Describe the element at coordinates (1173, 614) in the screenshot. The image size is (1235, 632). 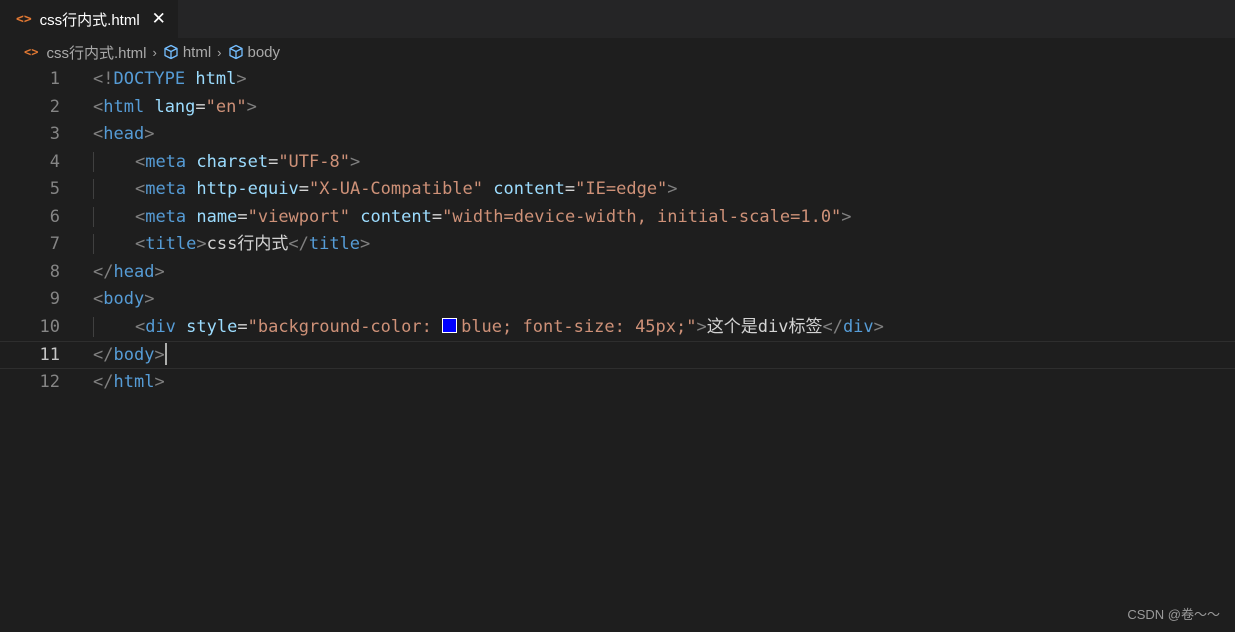
I see `watermark: CSDN @卷～～` at that location.